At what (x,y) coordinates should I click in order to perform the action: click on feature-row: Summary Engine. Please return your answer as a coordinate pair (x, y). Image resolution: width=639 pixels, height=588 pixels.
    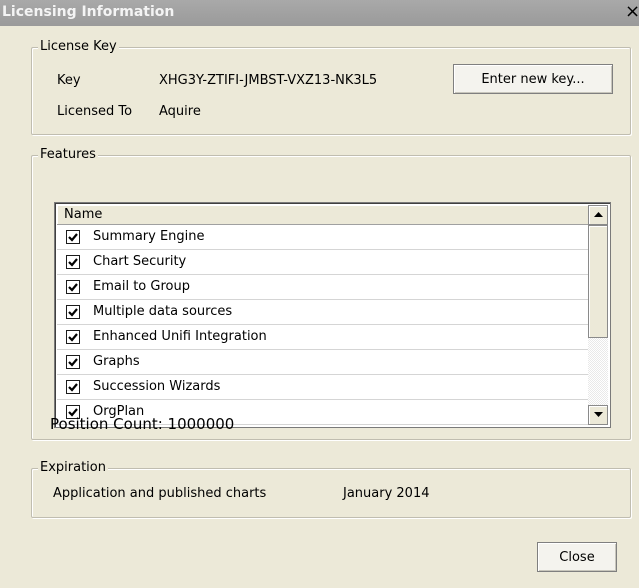
    Looking at the image, I should click on (323, 237).